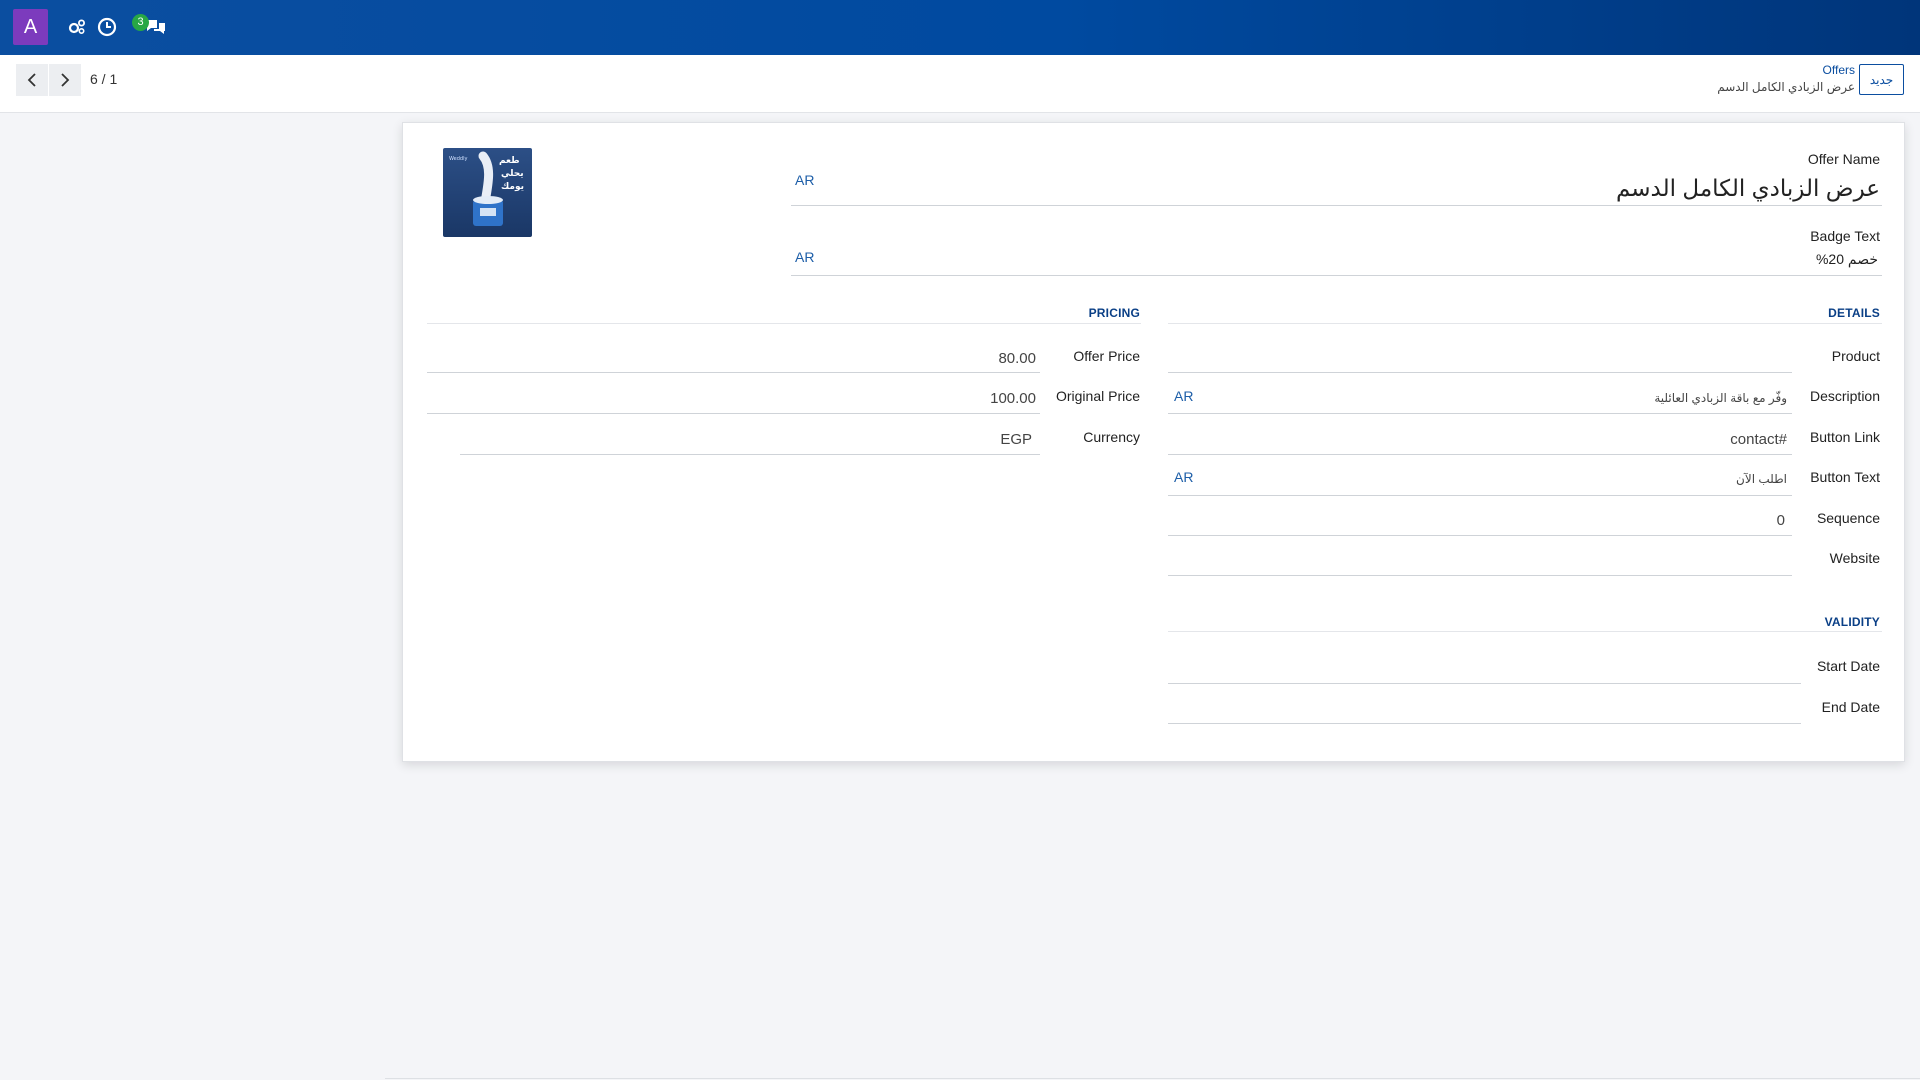 This screenshot has height=1080, width=1920. I want to click on svg-text: يحلي, so click(512, 174).